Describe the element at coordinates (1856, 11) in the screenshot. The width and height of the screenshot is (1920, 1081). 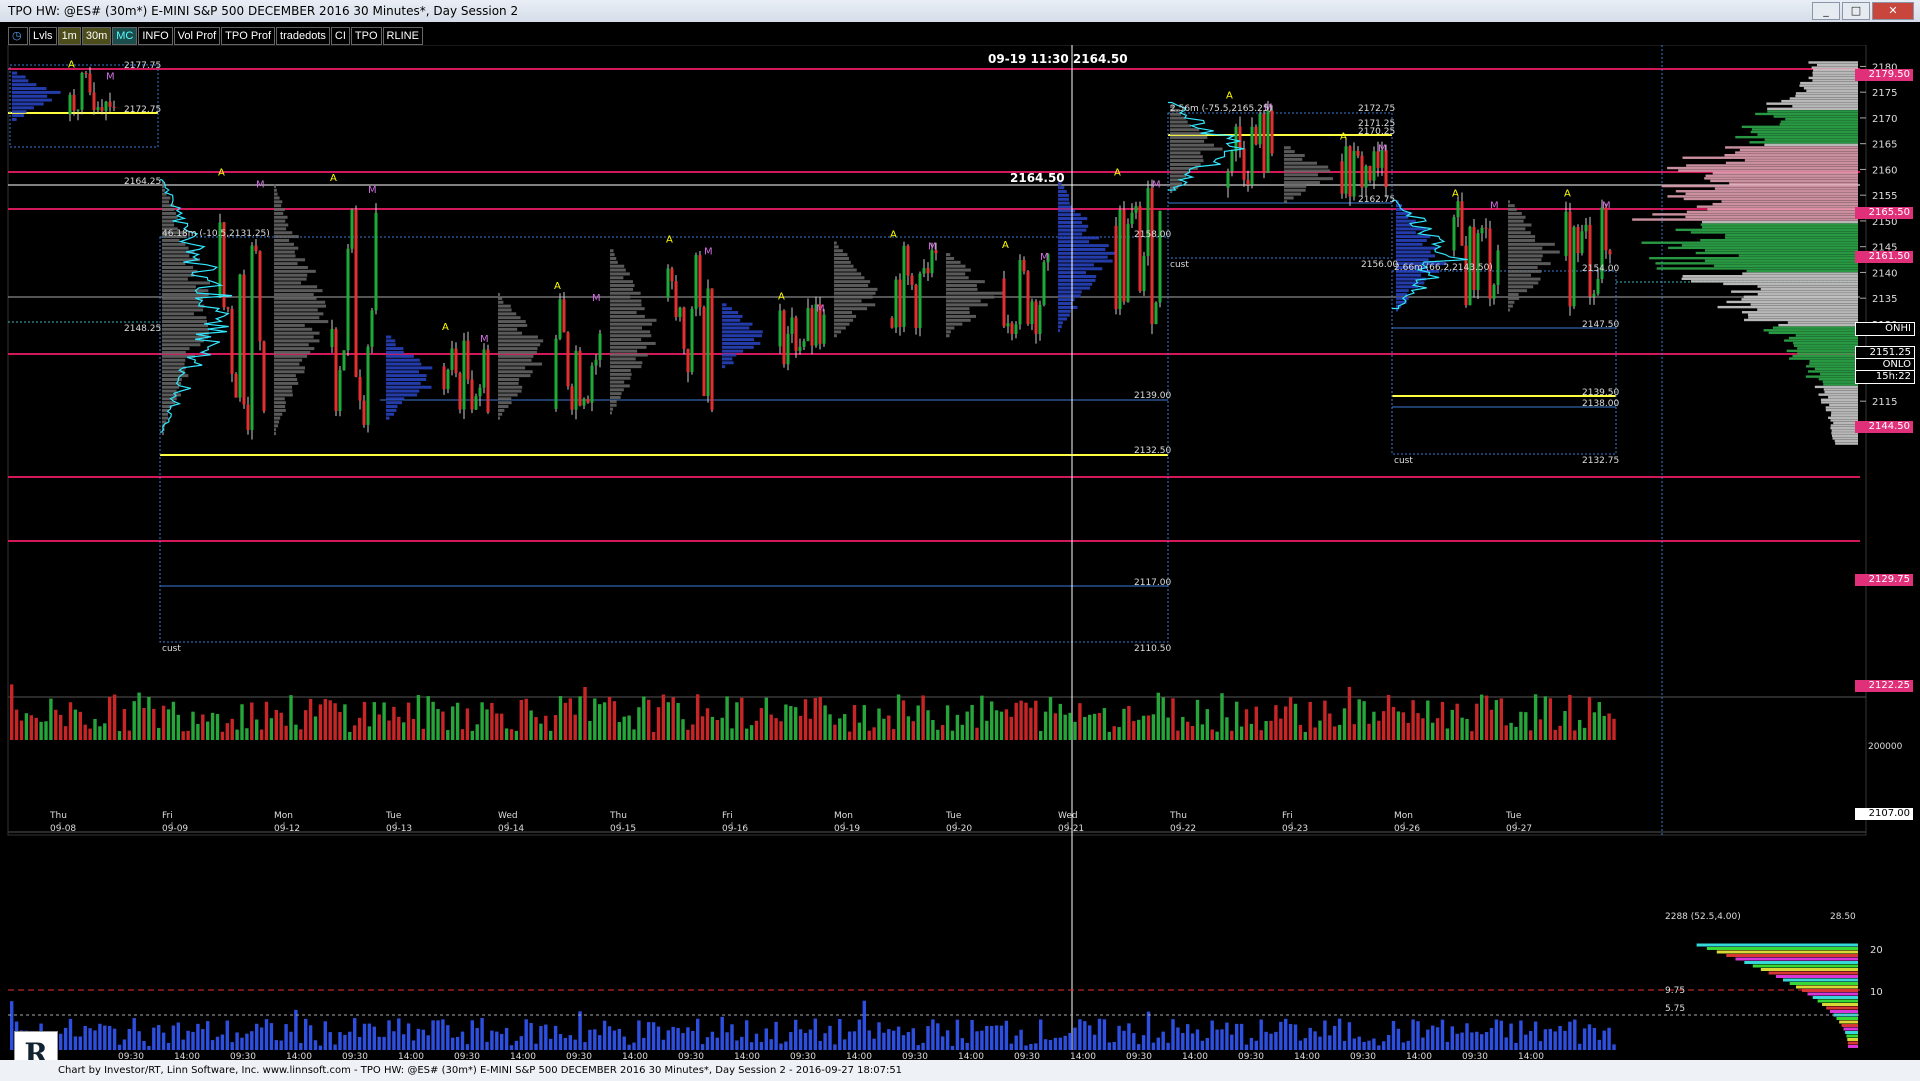
I see `maximize-button: □` at that location.